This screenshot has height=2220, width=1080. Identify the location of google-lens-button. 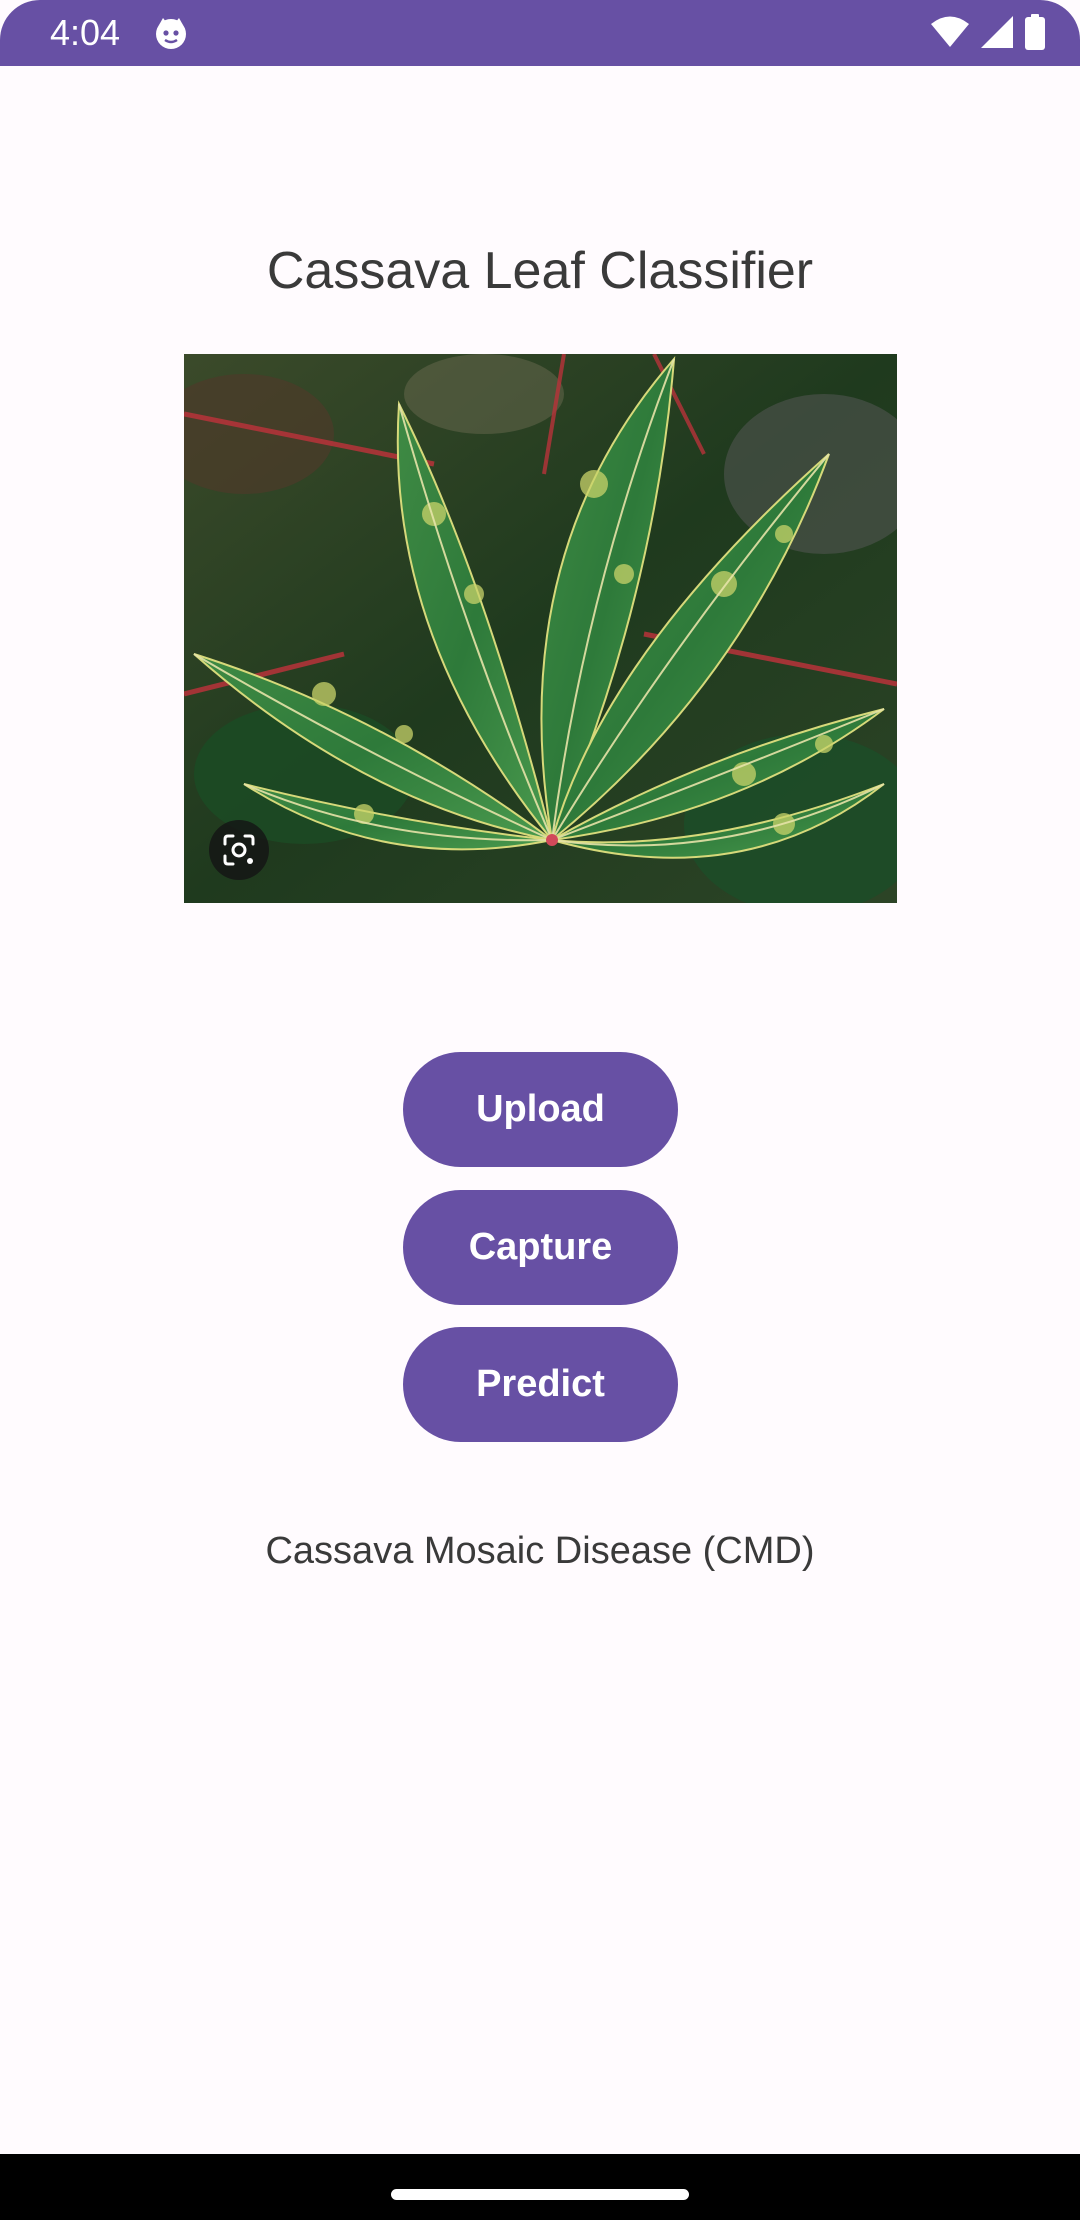
(239, 850).